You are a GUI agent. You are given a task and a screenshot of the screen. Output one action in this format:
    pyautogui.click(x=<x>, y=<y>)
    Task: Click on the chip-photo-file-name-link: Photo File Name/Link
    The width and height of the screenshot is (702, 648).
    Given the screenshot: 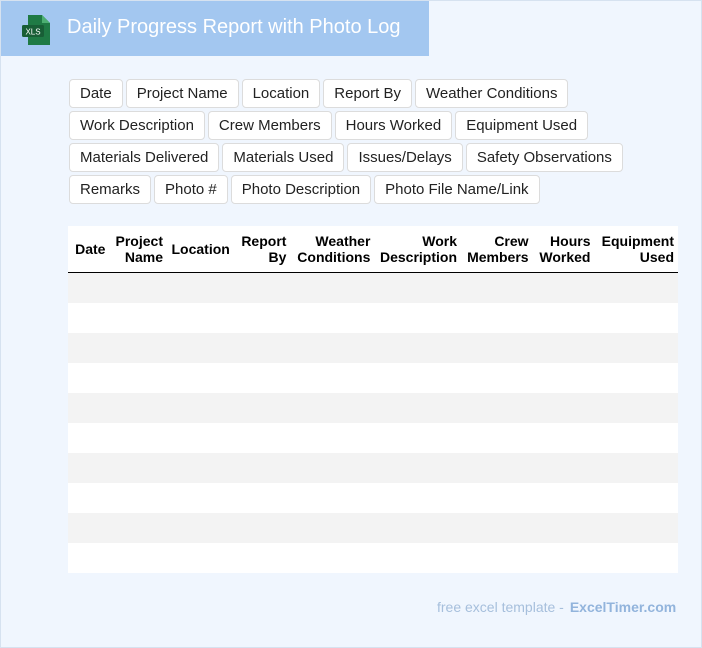 What is the action you would take?
    pyautogui.click(x=457, y=189)
    